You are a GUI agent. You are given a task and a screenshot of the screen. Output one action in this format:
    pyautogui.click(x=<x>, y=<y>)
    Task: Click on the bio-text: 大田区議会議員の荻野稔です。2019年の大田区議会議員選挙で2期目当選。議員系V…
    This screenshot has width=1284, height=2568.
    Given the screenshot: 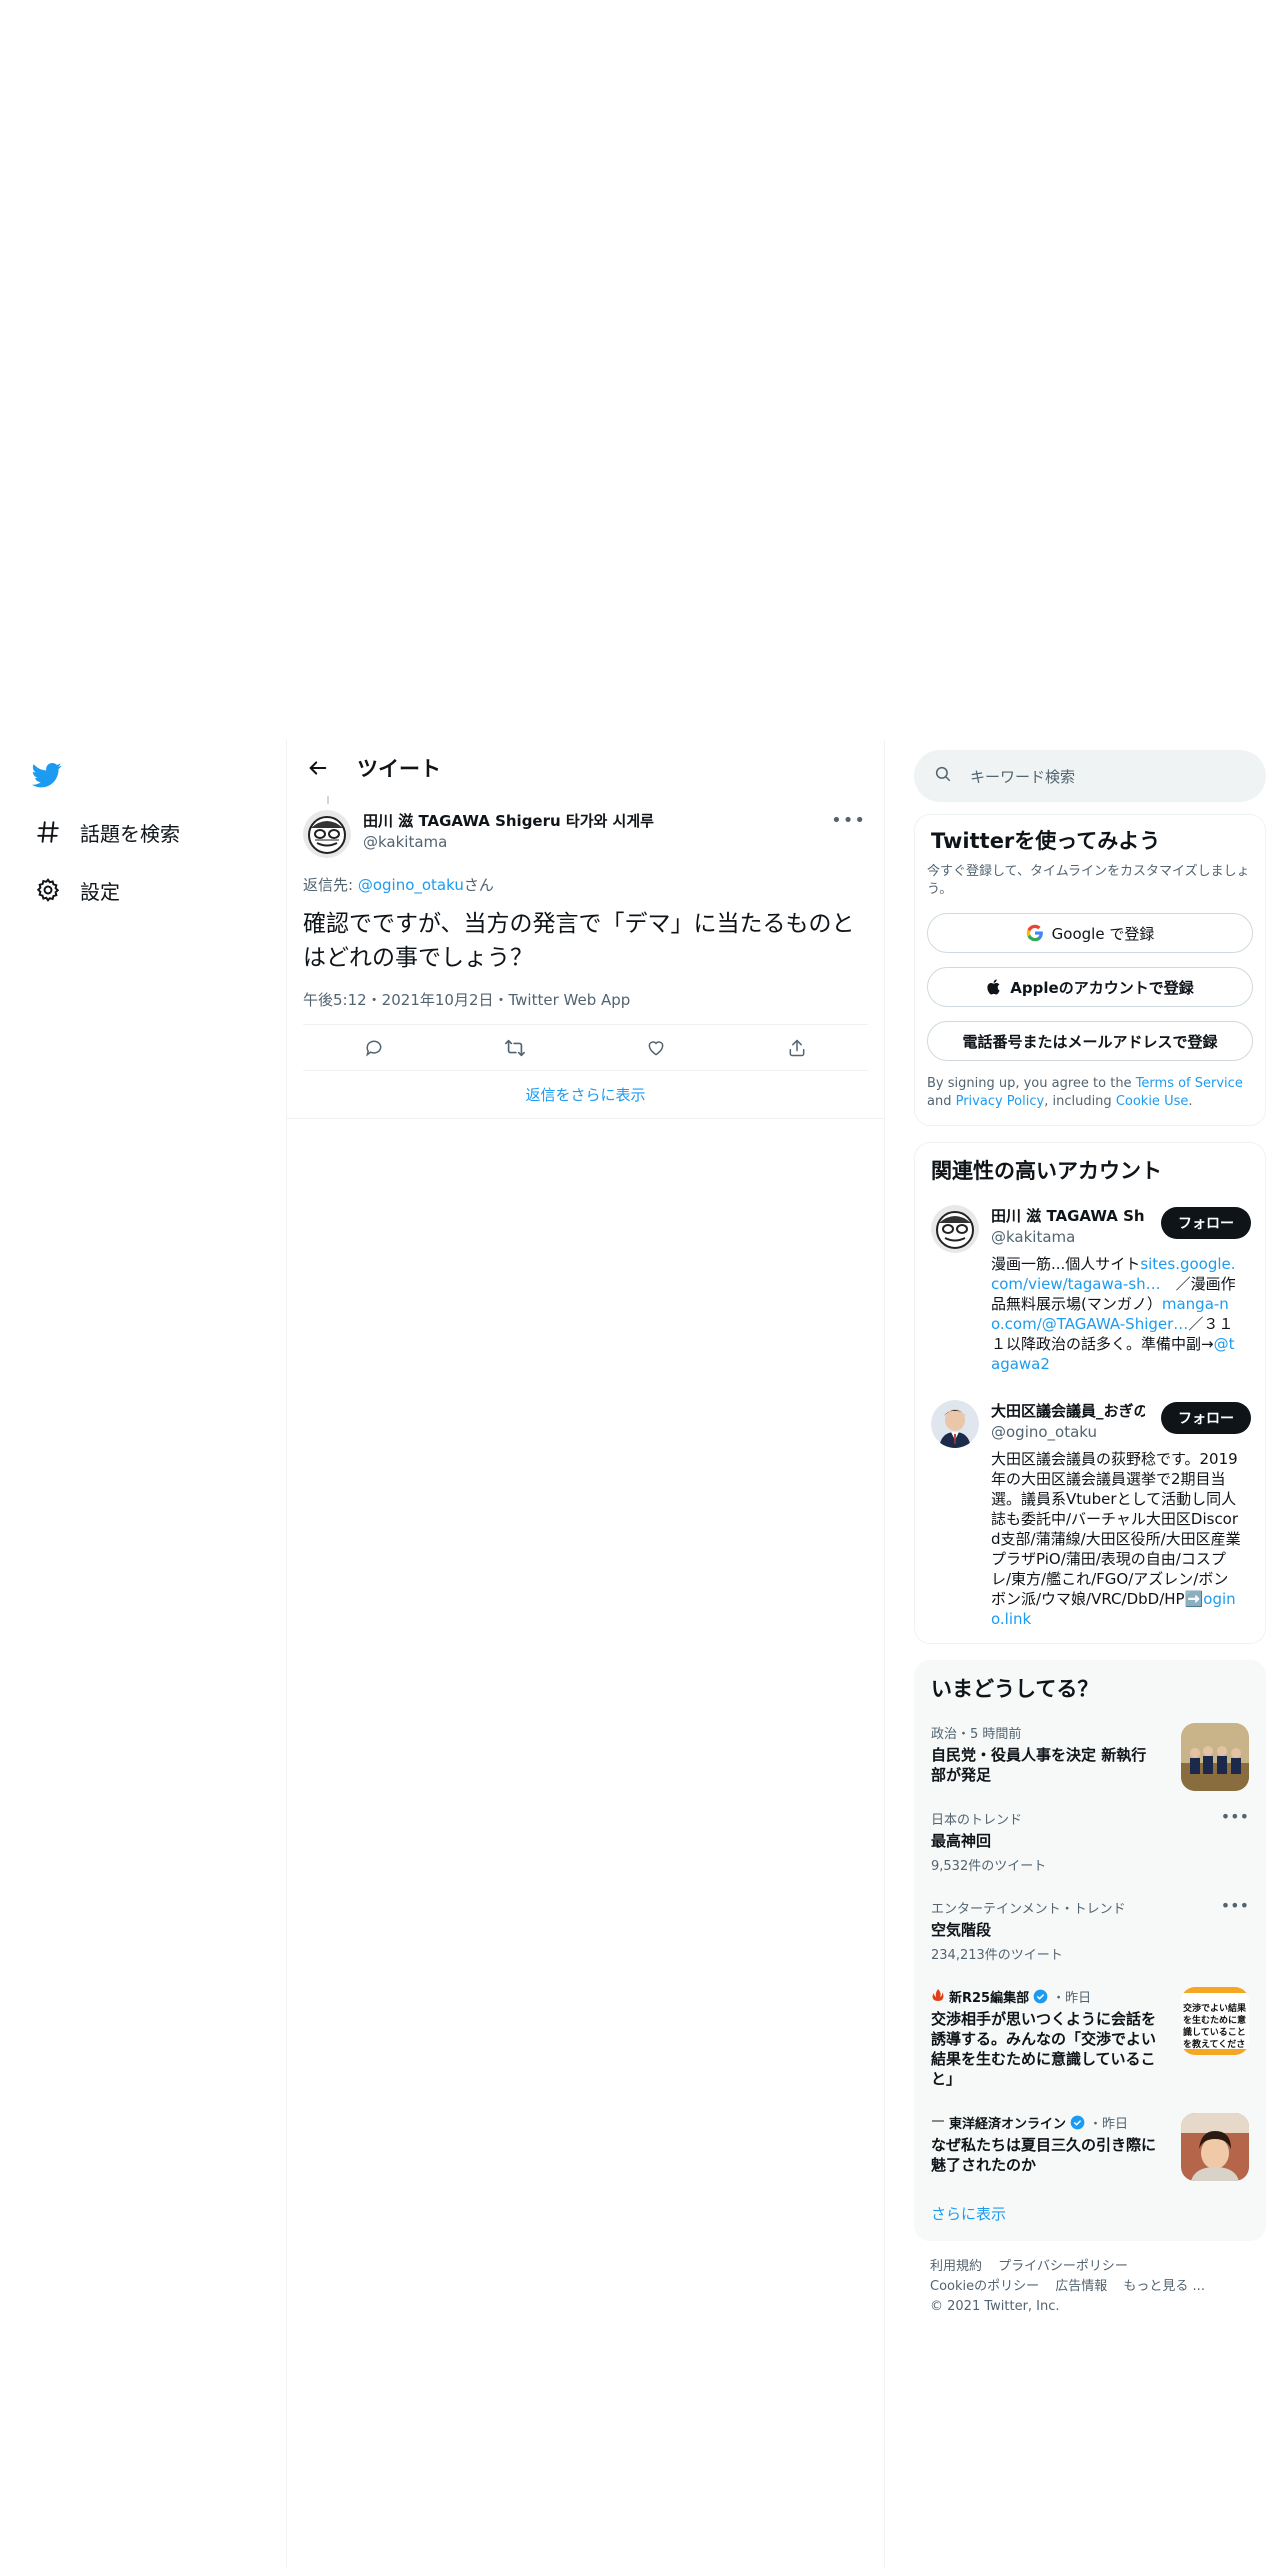 What is the action you would take?
    pyautogui.click(x=1116, y=1529)
    